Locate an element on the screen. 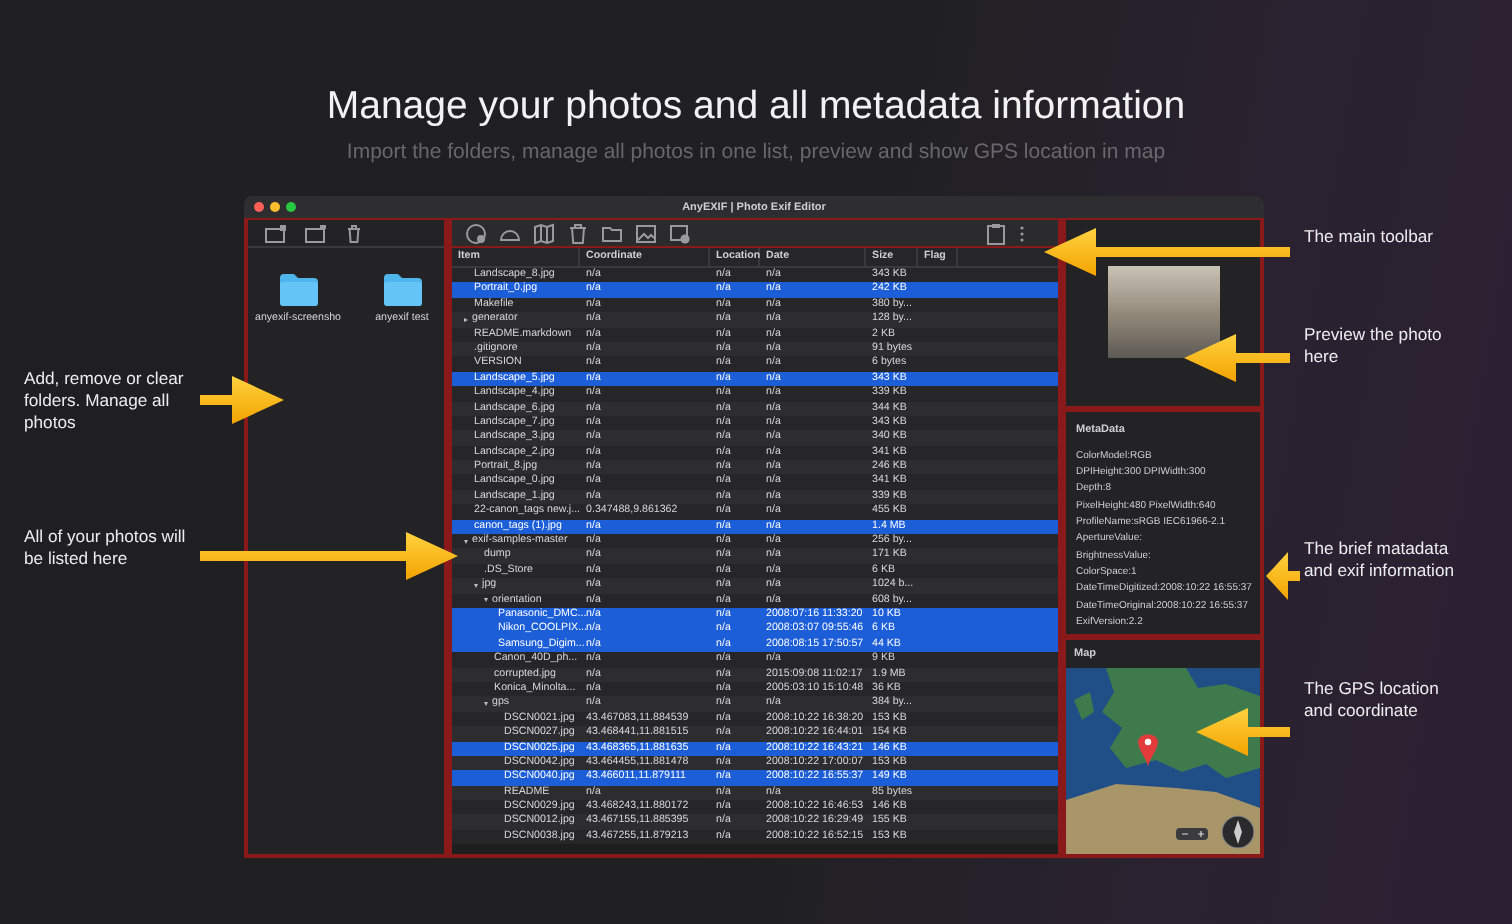  more-icon is located at coordinates (1022, 233).